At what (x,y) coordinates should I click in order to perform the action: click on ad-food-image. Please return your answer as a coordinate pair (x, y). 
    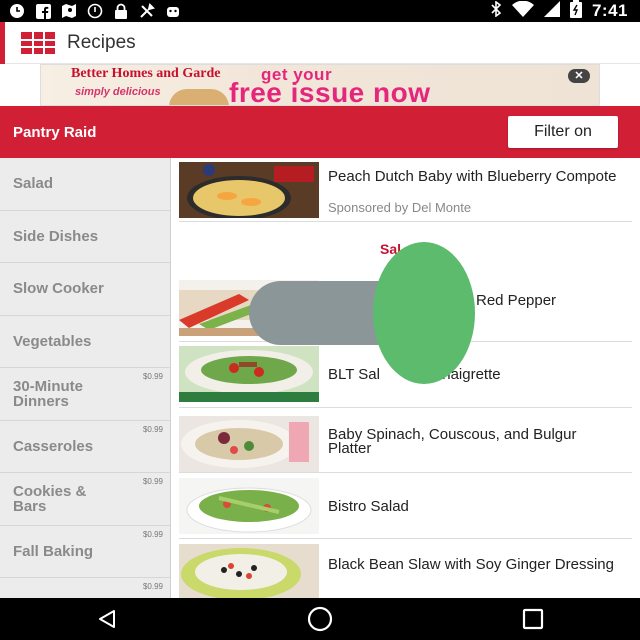
    Looking at the image, I should click on (199, 97).